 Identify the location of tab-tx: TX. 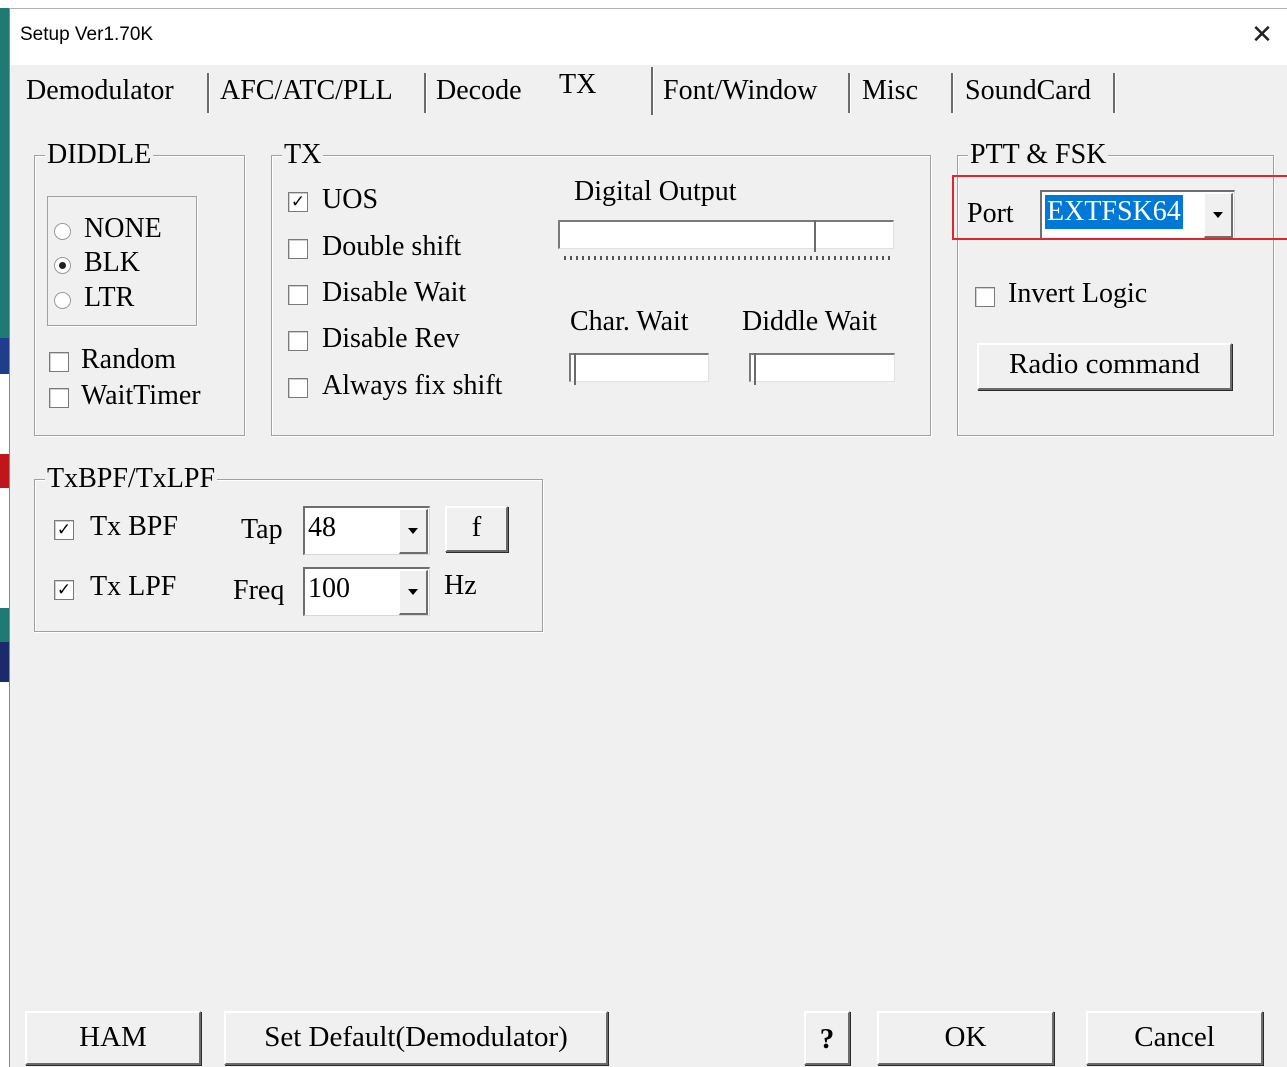
(573, 85).